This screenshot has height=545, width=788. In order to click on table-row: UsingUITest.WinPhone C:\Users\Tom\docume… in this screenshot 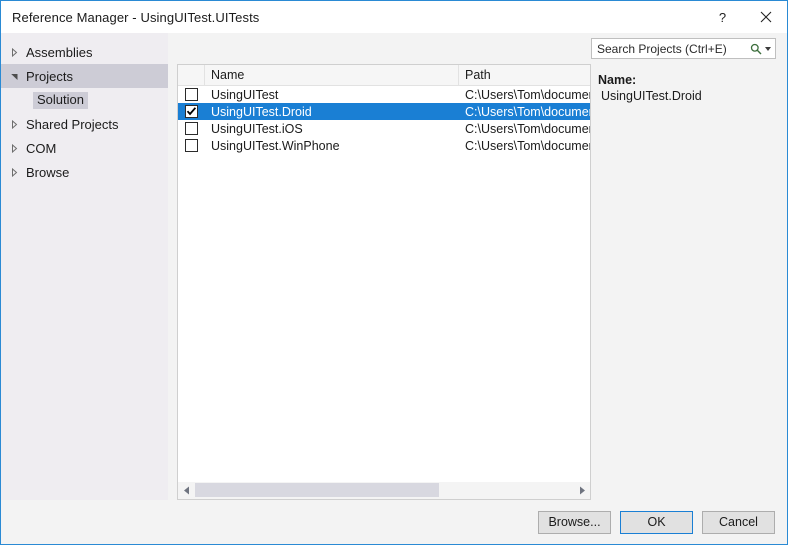, I will do `click(384, 145)`.